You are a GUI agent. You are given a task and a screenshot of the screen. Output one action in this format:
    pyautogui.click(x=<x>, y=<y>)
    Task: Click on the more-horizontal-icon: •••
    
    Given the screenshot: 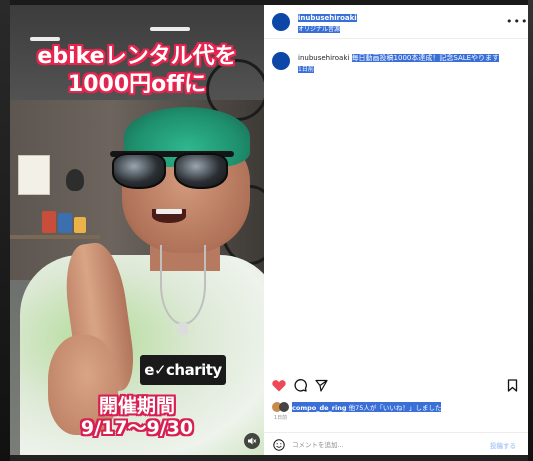 What is the action you would take?
    pyautogui.click(x=517, y=21)
    